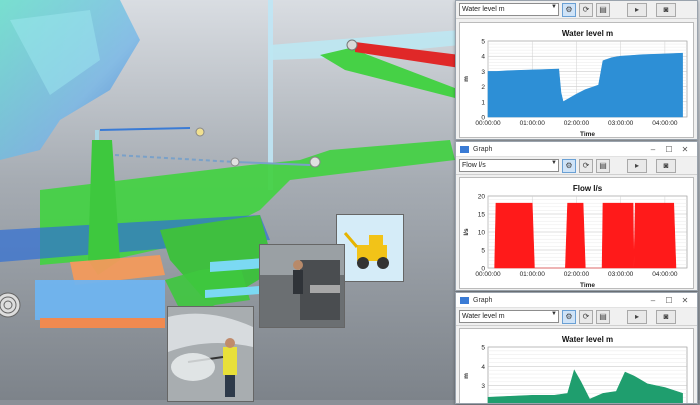  Describe the element at coordinates (370, 248) in the screenshot. I see `photo-loader-machine` at that location.